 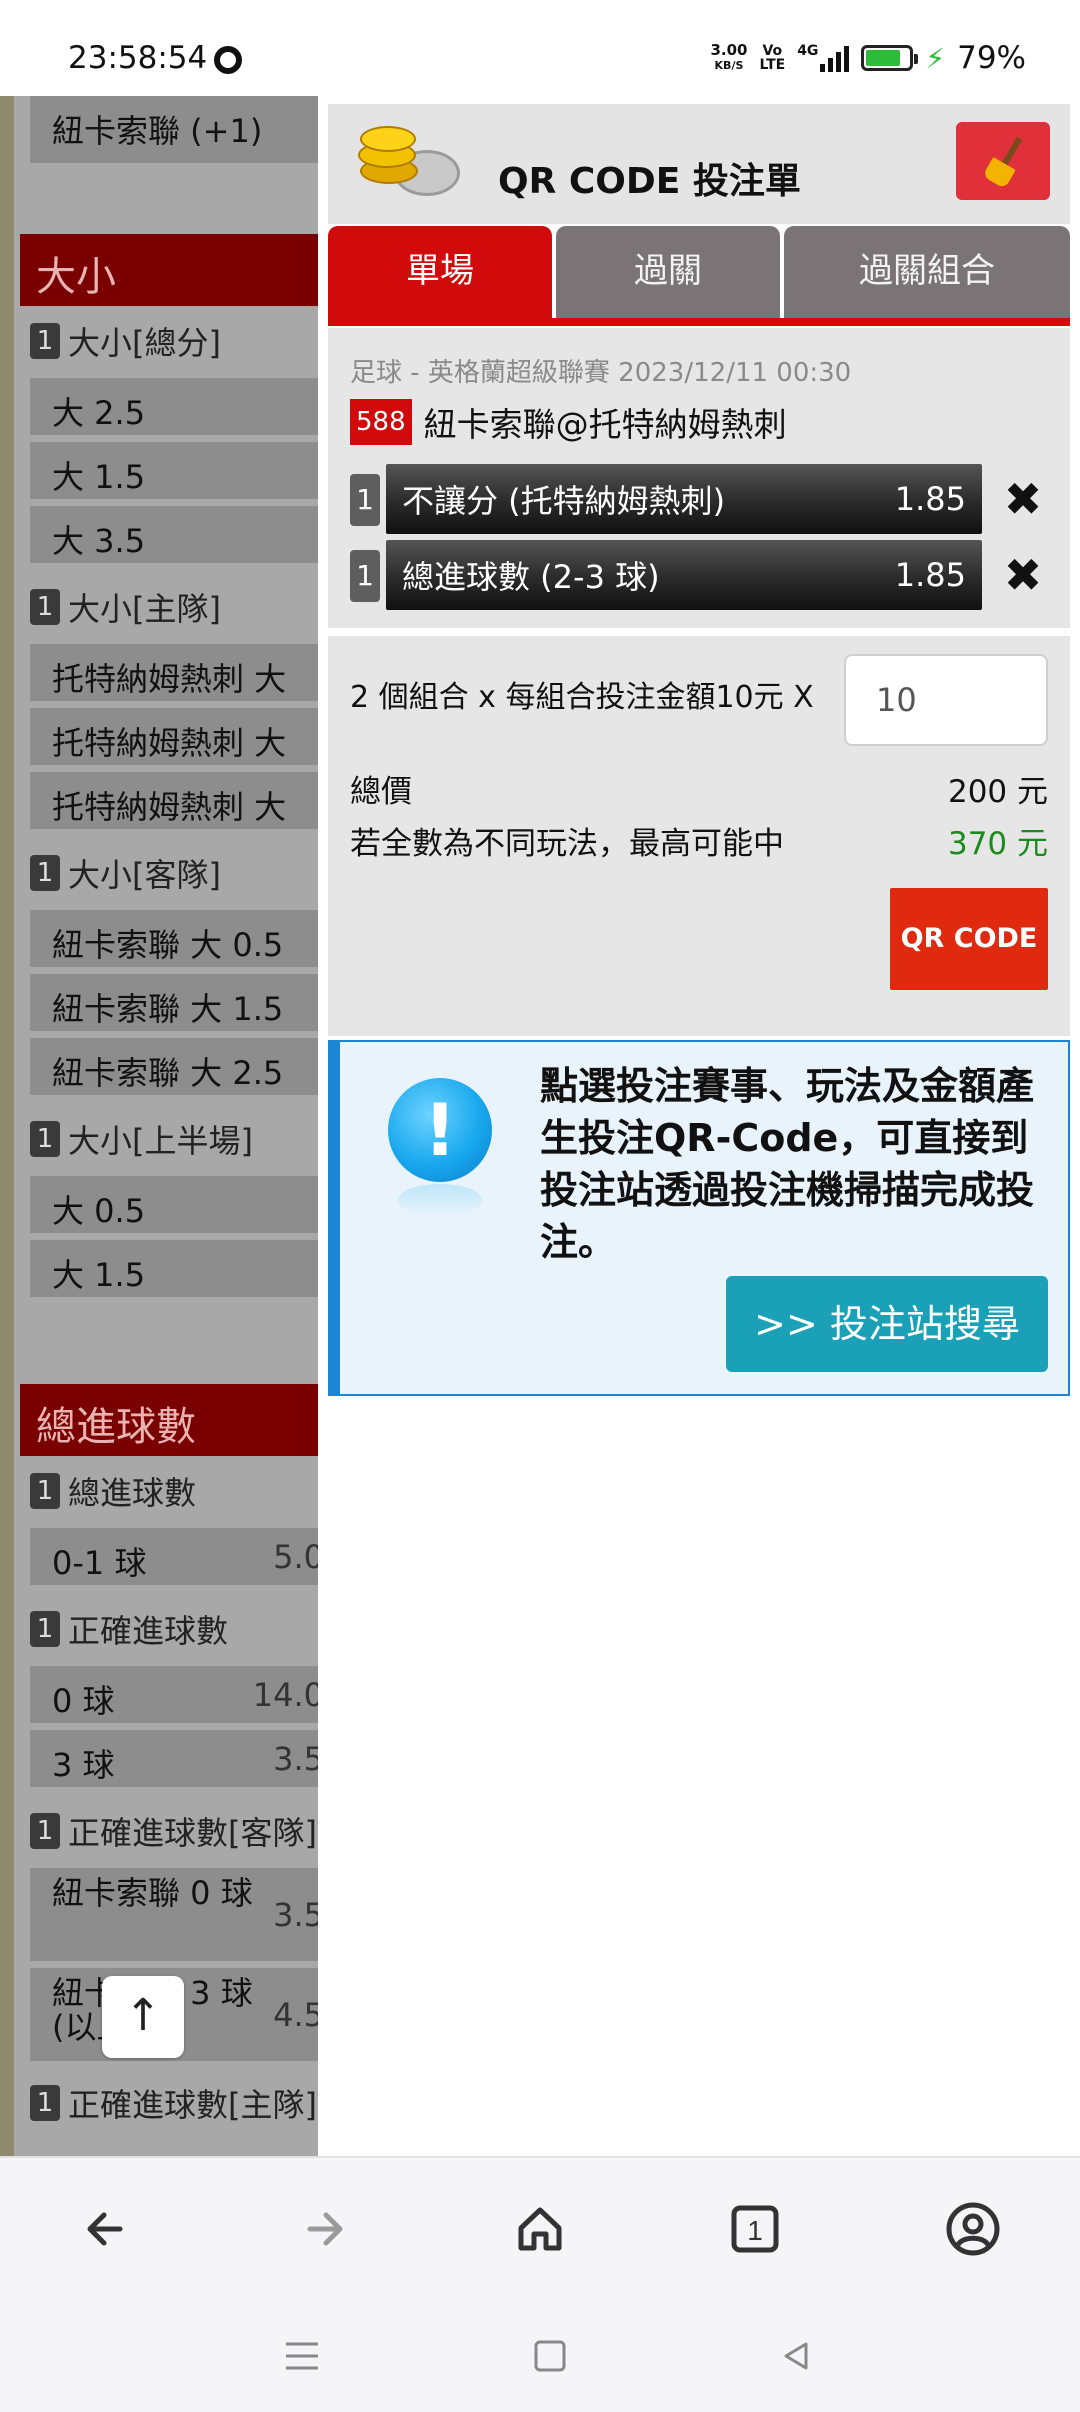 I want to click on account-icon, so click(x=973, y=2229).